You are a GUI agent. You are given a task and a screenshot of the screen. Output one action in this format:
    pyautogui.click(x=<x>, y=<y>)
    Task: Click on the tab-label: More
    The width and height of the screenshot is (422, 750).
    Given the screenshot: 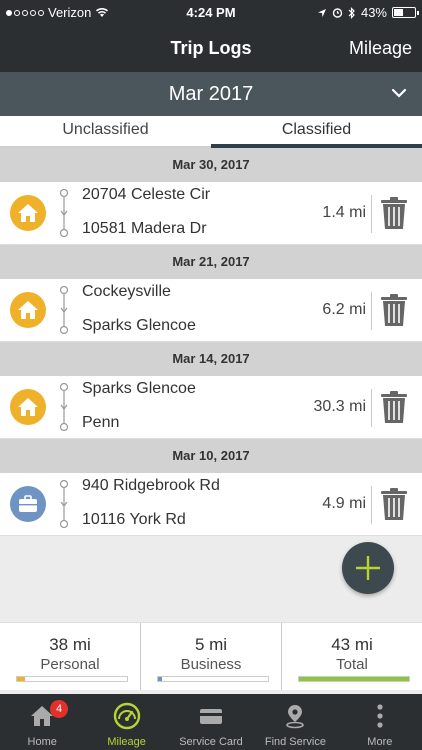 What is the action you would take?
    pyautogui.click(x=380, y=742)
    